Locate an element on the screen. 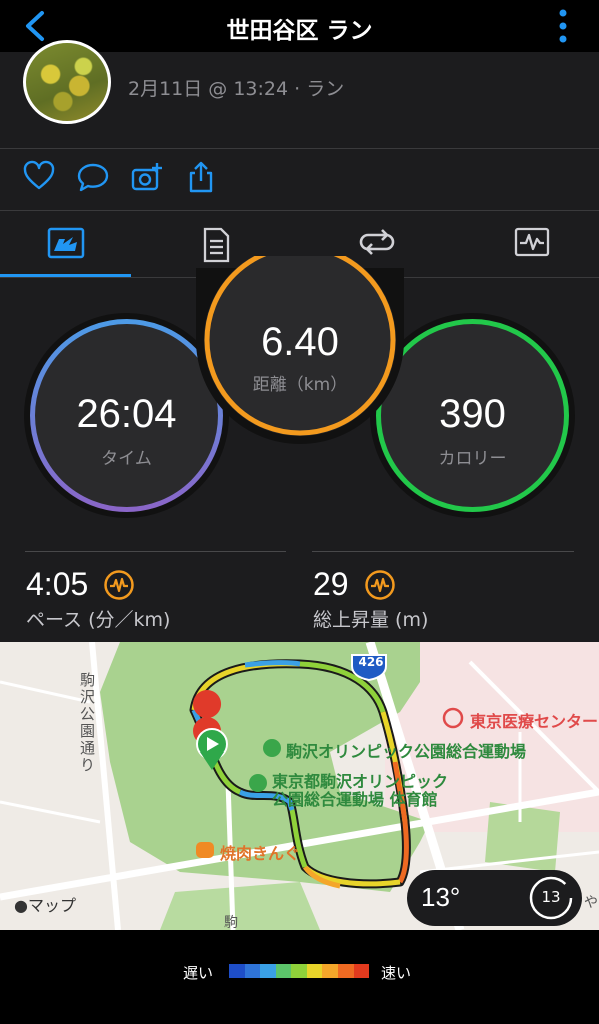 The image size is (599, 1024). heart-icon is located at coordinates (39, 177).